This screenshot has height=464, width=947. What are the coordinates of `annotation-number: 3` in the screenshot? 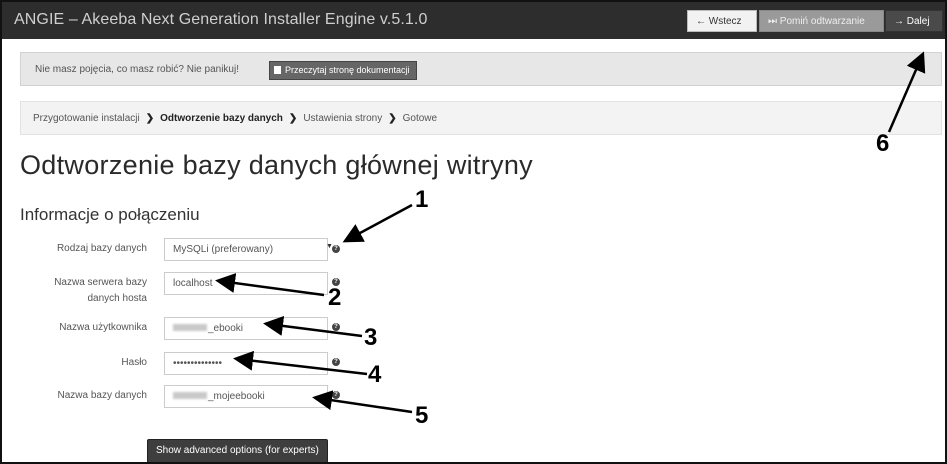 It's located at (371, 337).